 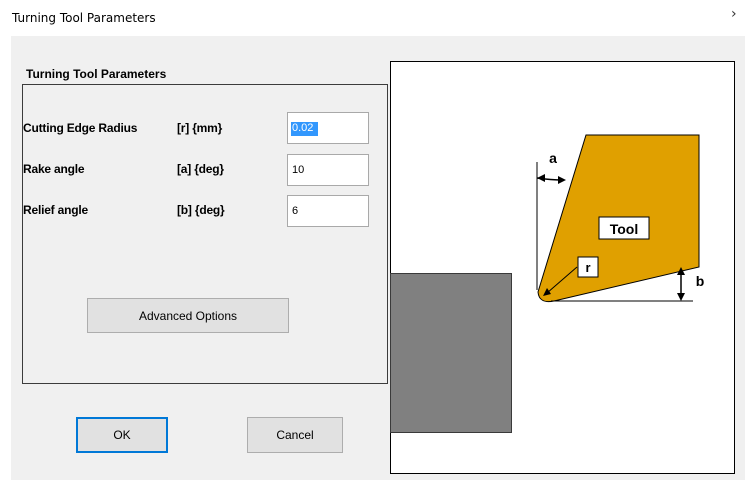 What do you see at coordinates (54, 169) in the screenshot?
I see `rake-angle-label: Rake angle` at bounding box center [54, 169].